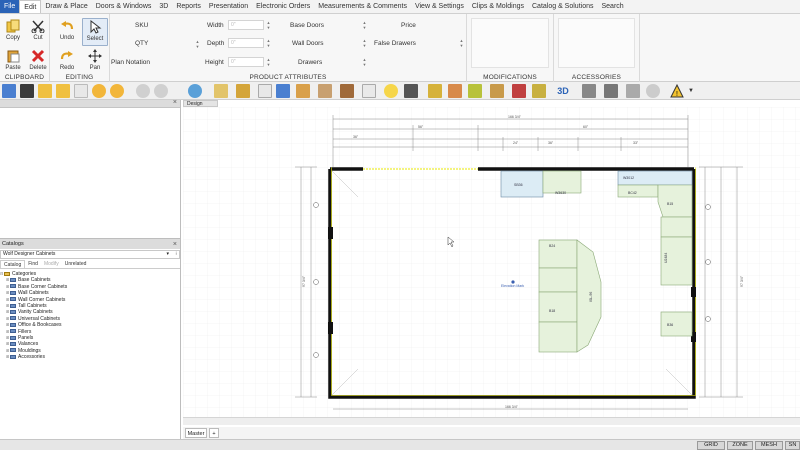  What do you see at coordinates (510, 43) in the screenshot?
I see `modifications-list` at bounding box center [510, 43].